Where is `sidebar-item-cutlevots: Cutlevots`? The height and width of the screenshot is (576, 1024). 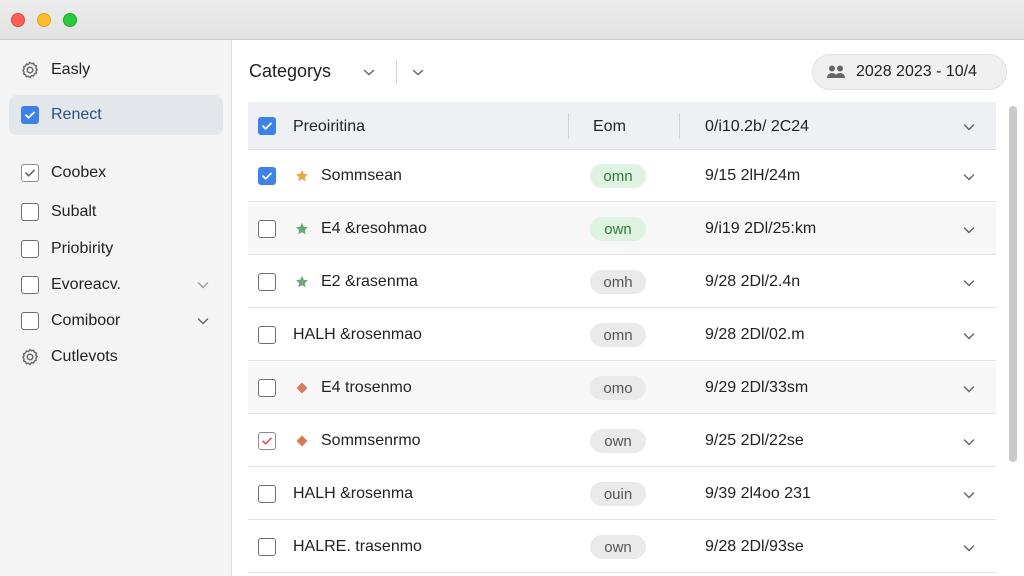
sidebar-item-cutlevots: Cutlevots is located at coordinates (116, 357).